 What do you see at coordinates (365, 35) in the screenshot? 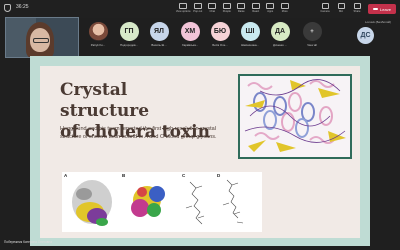
I see `self-avatar: ДС` at bounding box center [365, 35].